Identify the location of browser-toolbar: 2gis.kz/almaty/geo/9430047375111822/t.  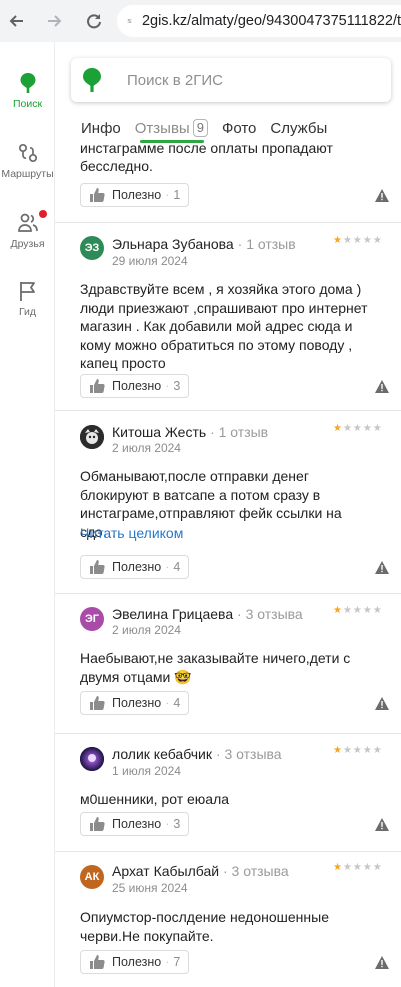
(200, 21).